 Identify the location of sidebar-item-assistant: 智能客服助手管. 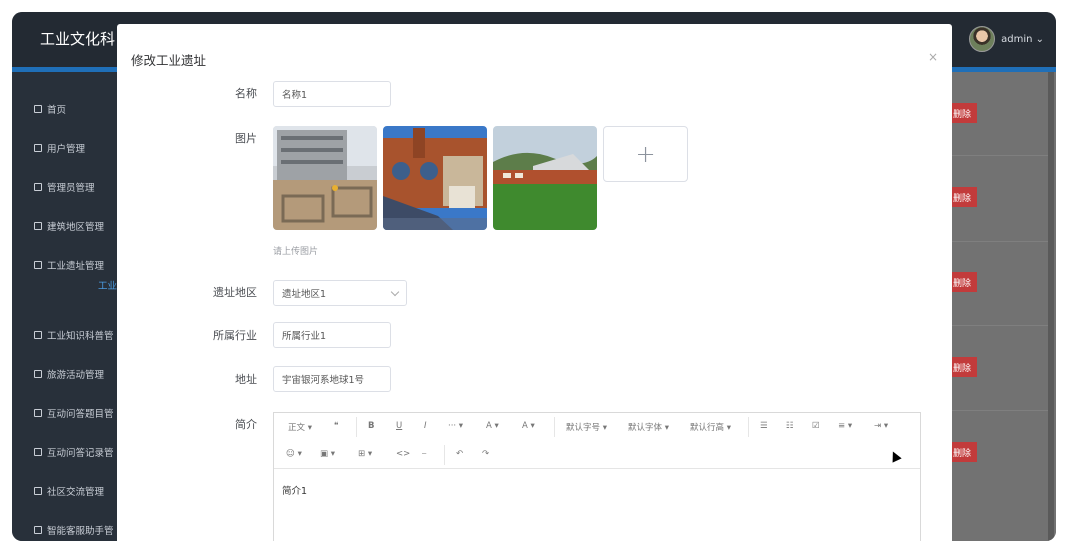
(74, 530).